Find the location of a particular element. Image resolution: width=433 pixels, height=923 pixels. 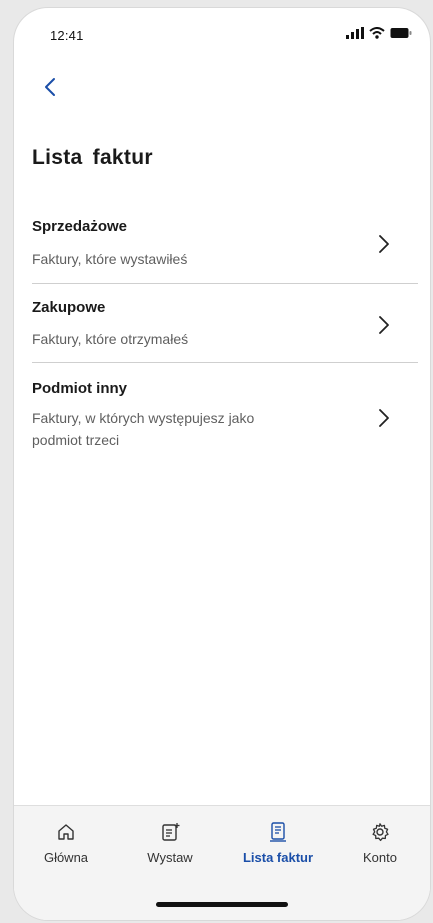

list-item-subtitle: Faktury, które wystawiłeś is located at coordinates (110, 259).